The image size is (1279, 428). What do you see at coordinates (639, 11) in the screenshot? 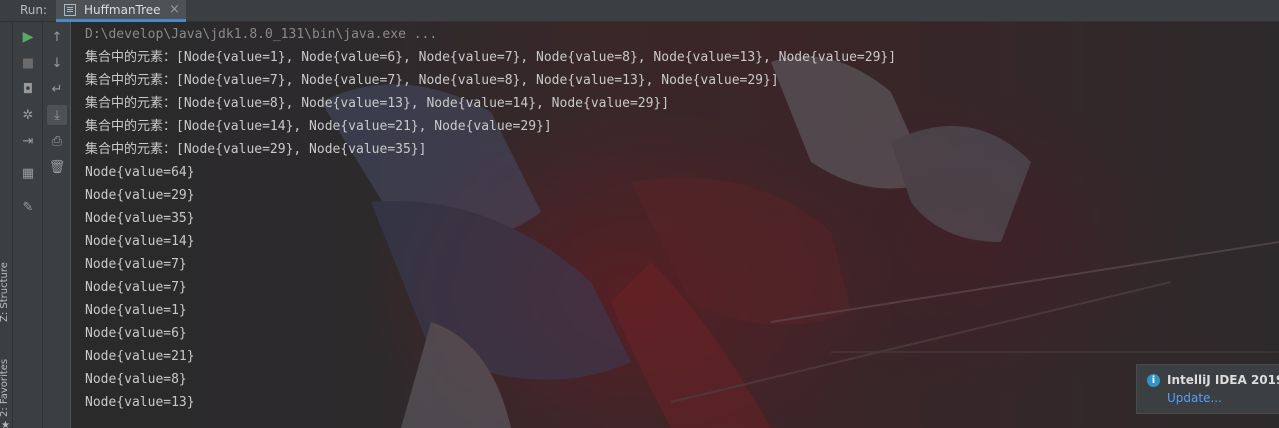
I see `run-tab-bar: Run: HuffmanTree ×` at bounding box center [639, 11].